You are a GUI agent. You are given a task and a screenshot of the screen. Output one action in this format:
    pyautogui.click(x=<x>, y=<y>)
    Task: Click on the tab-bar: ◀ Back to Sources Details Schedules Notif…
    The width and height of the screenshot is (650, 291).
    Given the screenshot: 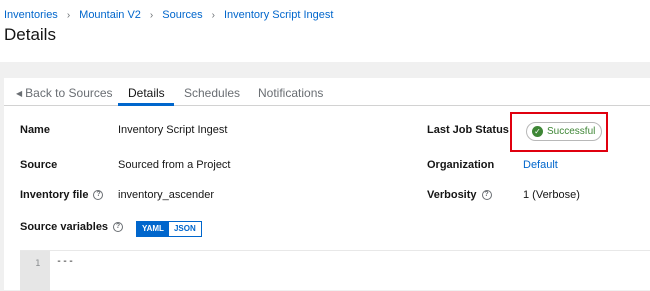 What is the action you would take?
    pyautogui.click(x=327, y=92)
    